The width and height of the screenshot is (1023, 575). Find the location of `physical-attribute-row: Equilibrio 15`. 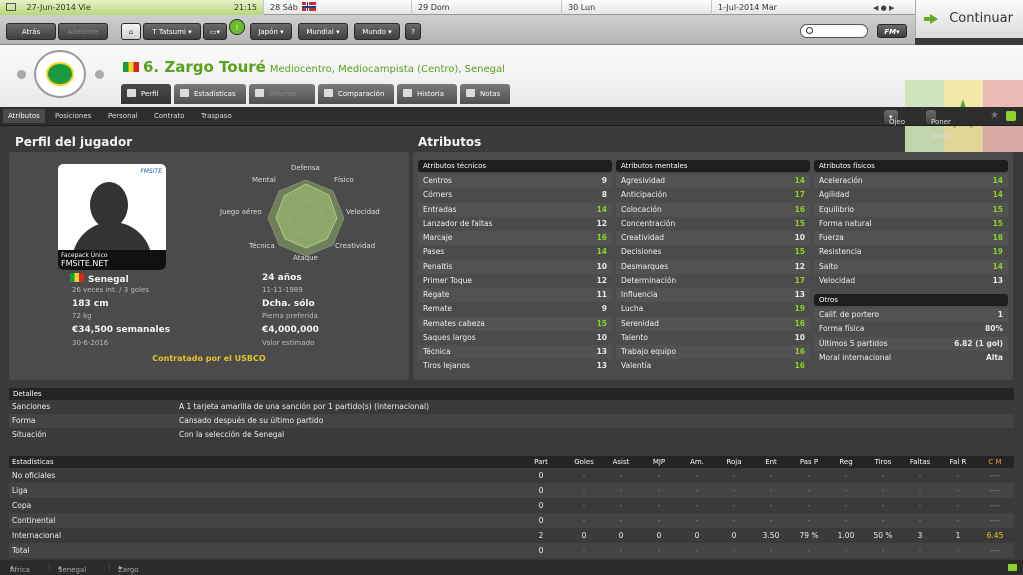

physical-attribute-row: Equilibrio 15 is located at coordinates (911, 209).